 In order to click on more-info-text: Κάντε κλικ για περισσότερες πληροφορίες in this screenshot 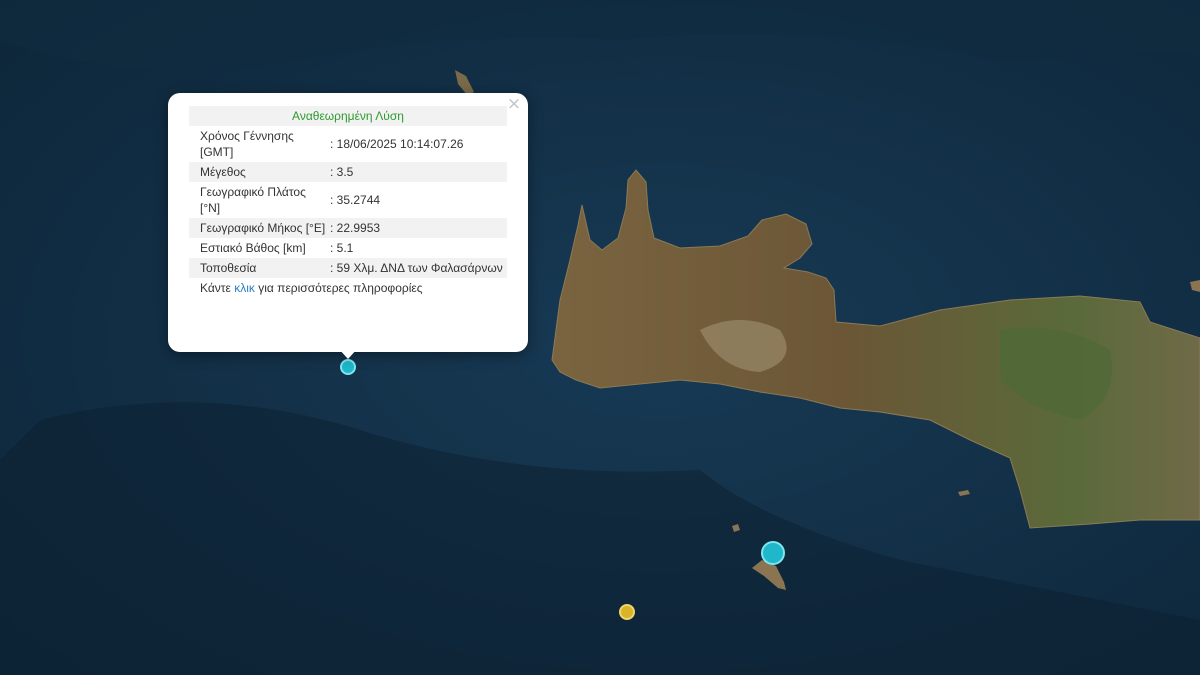, I will do `click(348, 288)`.